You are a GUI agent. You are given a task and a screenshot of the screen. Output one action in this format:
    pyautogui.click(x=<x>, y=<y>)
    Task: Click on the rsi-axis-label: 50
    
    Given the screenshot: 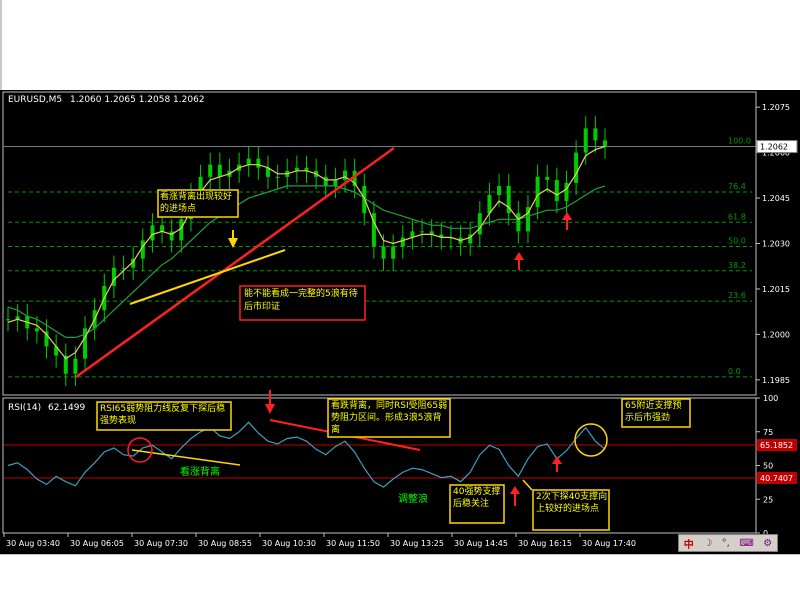 What is the action you would take?
    pyautogui.click(x=768, y=466)
    